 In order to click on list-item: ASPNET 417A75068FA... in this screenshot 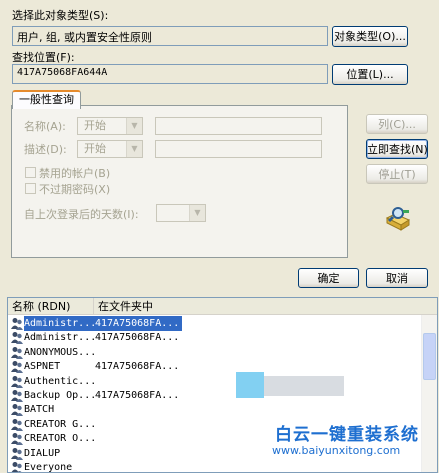, I will do `click(215, 366)`.